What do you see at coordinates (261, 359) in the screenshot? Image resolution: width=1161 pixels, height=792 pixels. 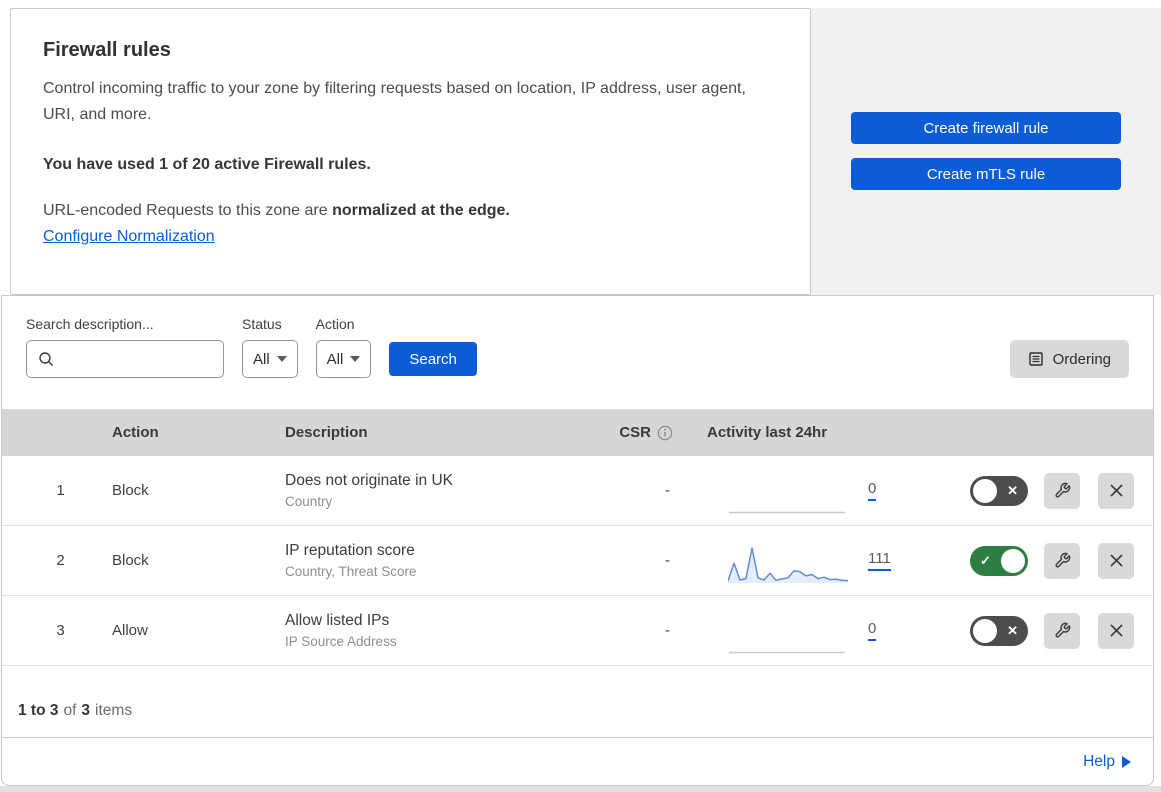 I see `status-filter-value: All` at bounding box center [261, 359].